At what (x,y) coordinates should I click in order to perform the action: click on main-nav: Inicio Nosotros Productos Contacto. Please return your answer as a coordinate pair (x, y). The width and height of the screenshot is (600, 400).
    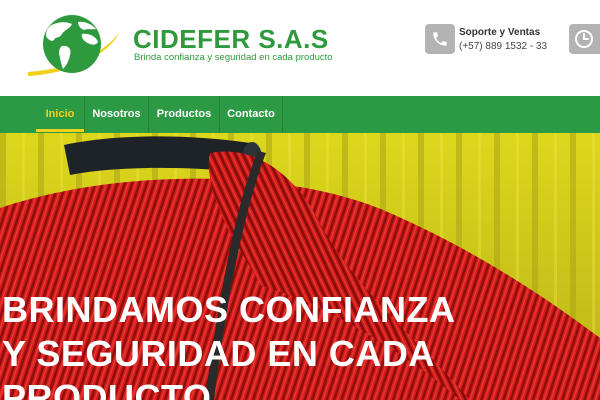
    Looking at the image, I should click on (300, 114).